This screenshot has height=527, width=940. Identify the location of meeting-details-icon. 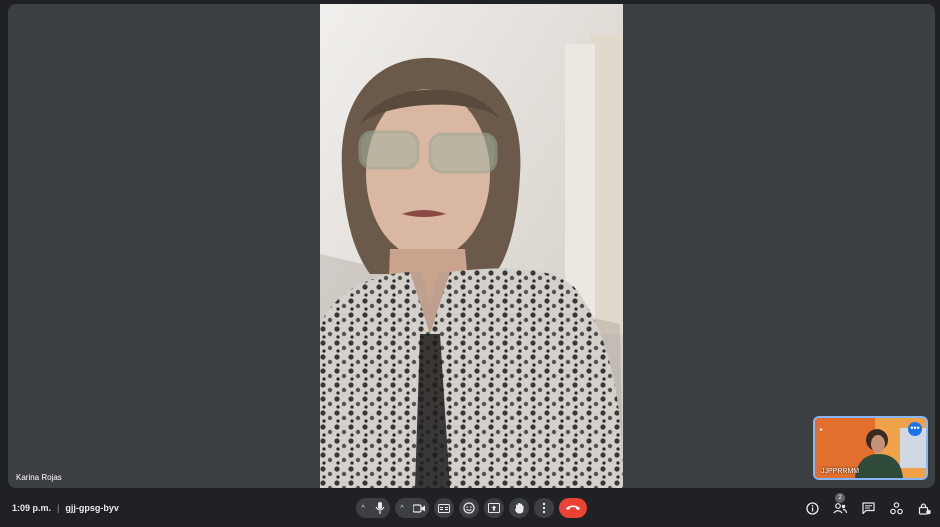
(812, 508).